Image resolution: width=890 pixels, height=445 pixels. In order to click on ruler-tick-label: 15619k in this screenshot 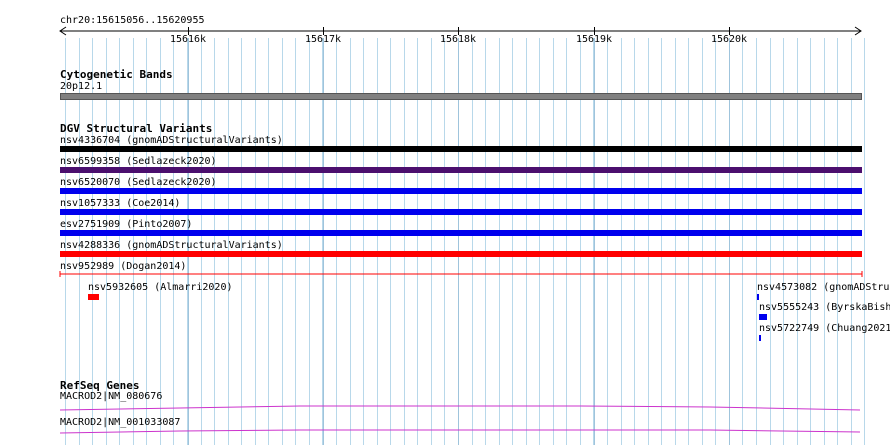, I will do `click(594, 39)`.